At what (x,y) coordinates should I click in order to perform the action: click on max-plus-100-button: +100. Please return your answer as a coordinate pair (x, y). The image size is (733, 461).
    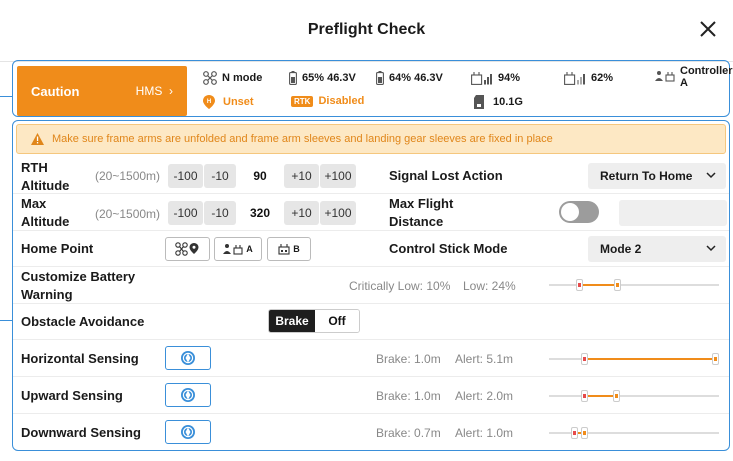
    Looking at the image, I should click on (338, 213).